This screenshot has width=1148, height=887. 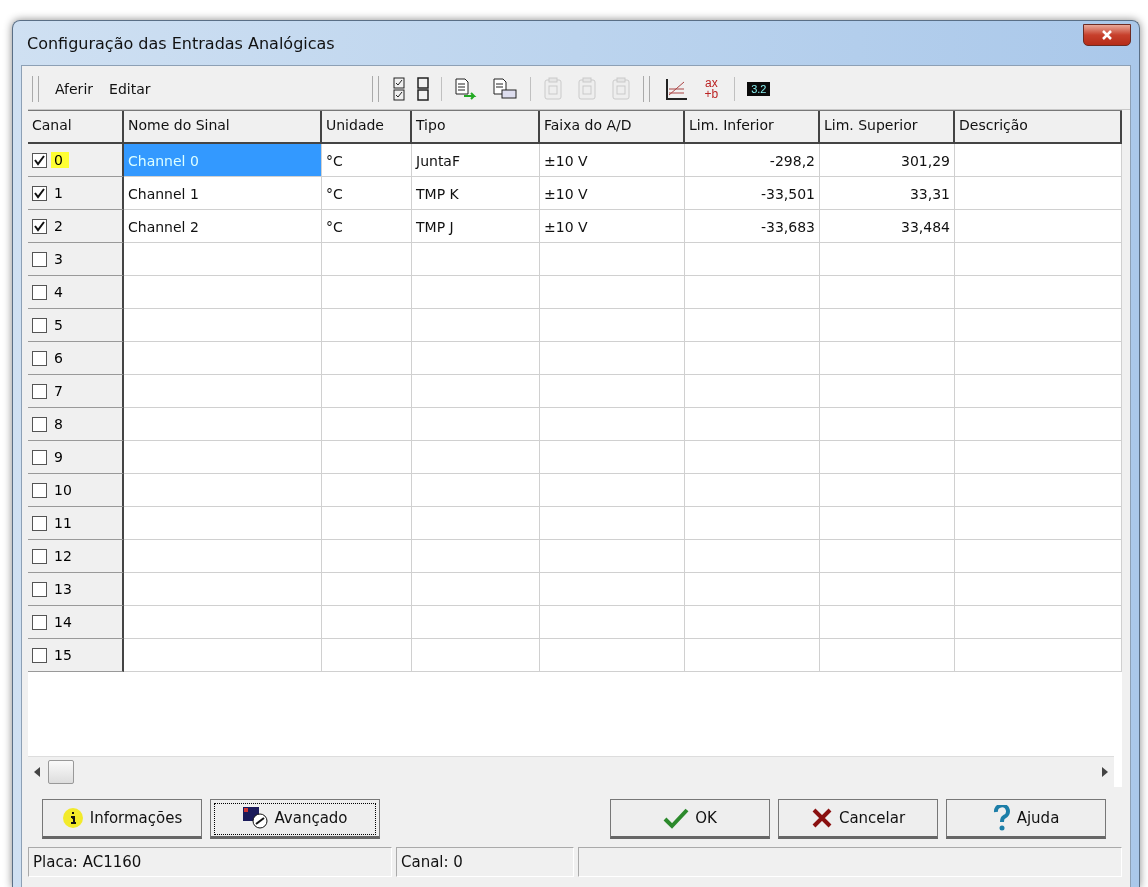 I want to click on menu-item: Aferir, so click(x=74, y=89).